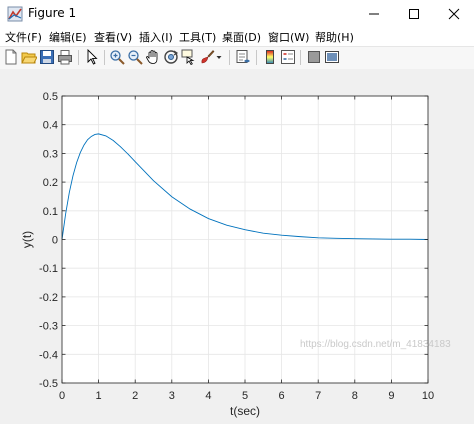 The image size is (474, 424). I want to click on x-tick-label: 6, so click(282, 396).